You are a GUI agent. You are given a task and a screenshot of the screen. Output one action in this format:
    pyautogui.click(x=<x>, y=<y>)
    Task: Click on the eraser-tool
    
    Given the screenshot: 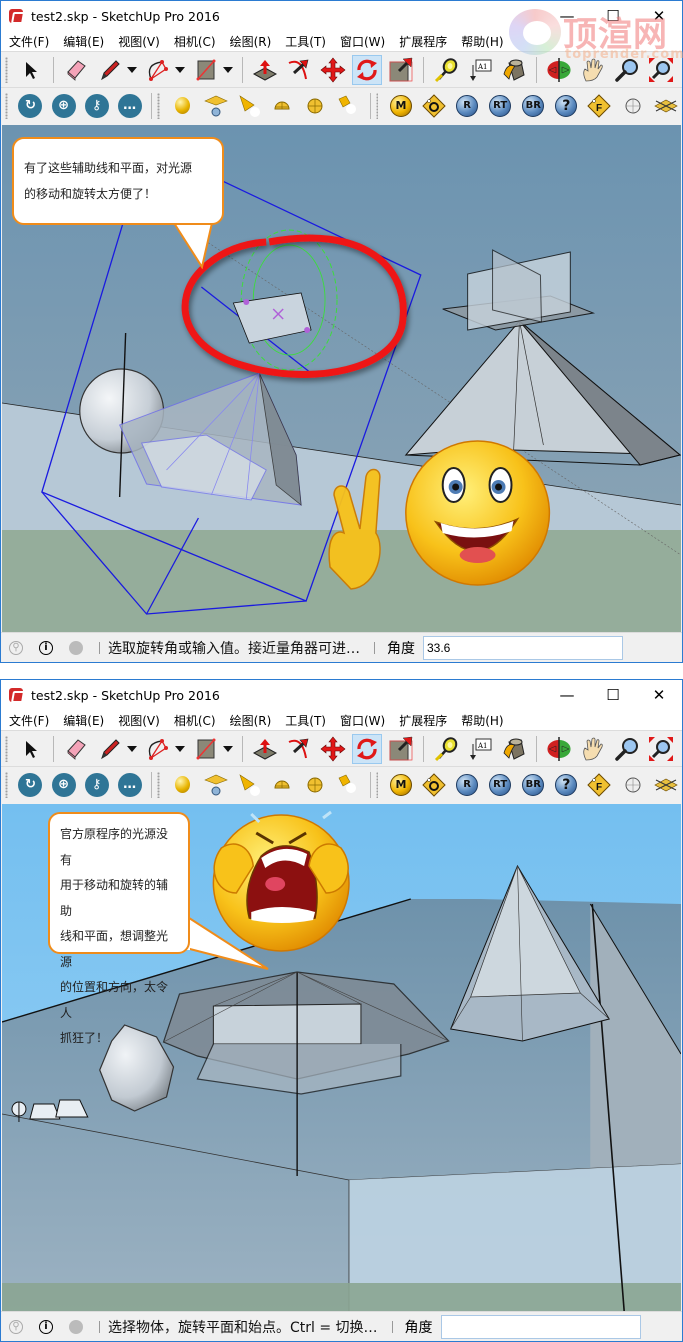 What is the action you would take?
    pyautogui.click(x=76, y=749)
    